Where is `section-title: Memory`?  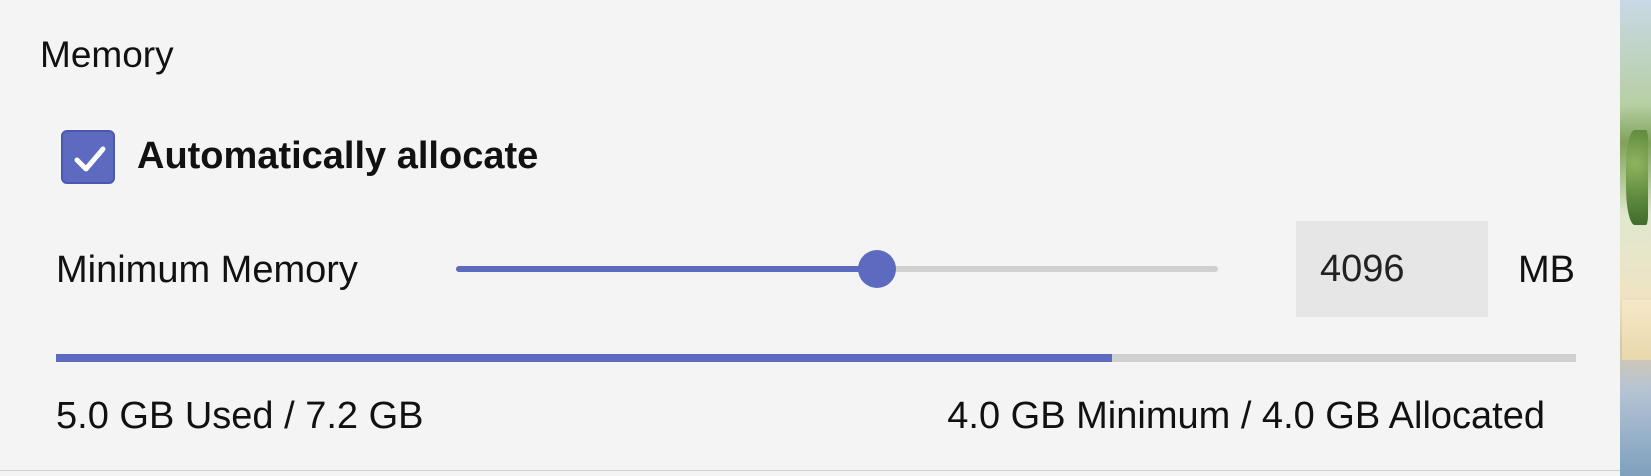 section-title: Memory is located at coordinates (107, 54).